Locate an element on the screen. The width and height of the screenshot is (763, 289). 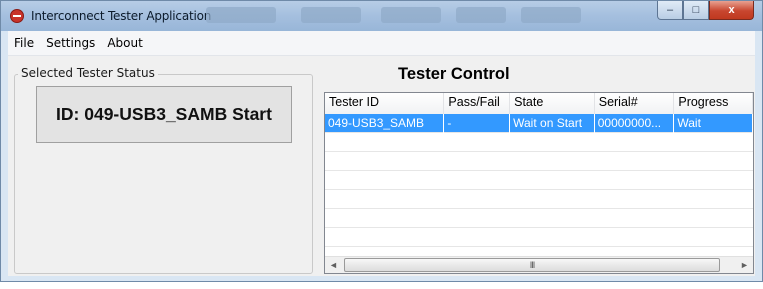
scroll-right-icon: ► is located at coordinates (744, 265).